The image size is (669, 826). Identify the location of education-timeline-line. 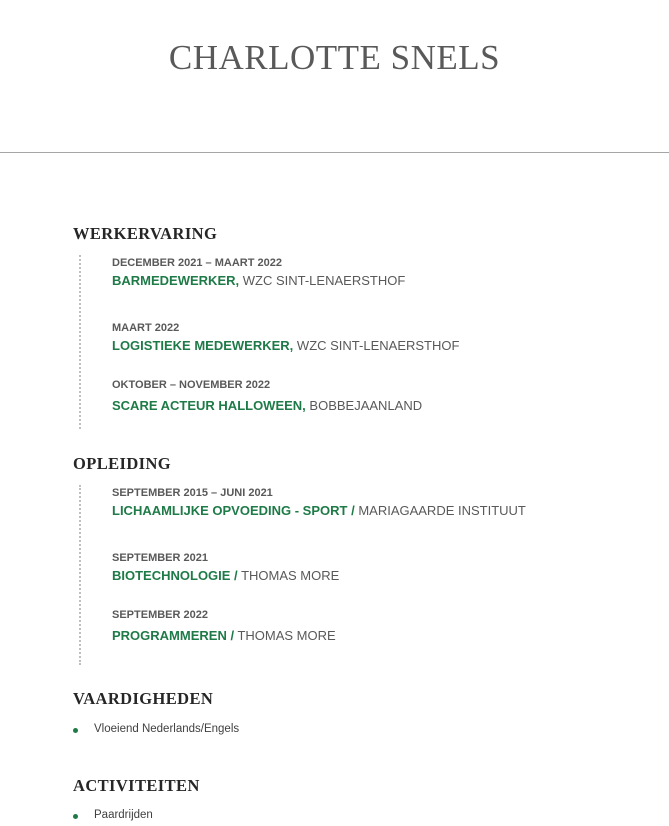
(80, 575).